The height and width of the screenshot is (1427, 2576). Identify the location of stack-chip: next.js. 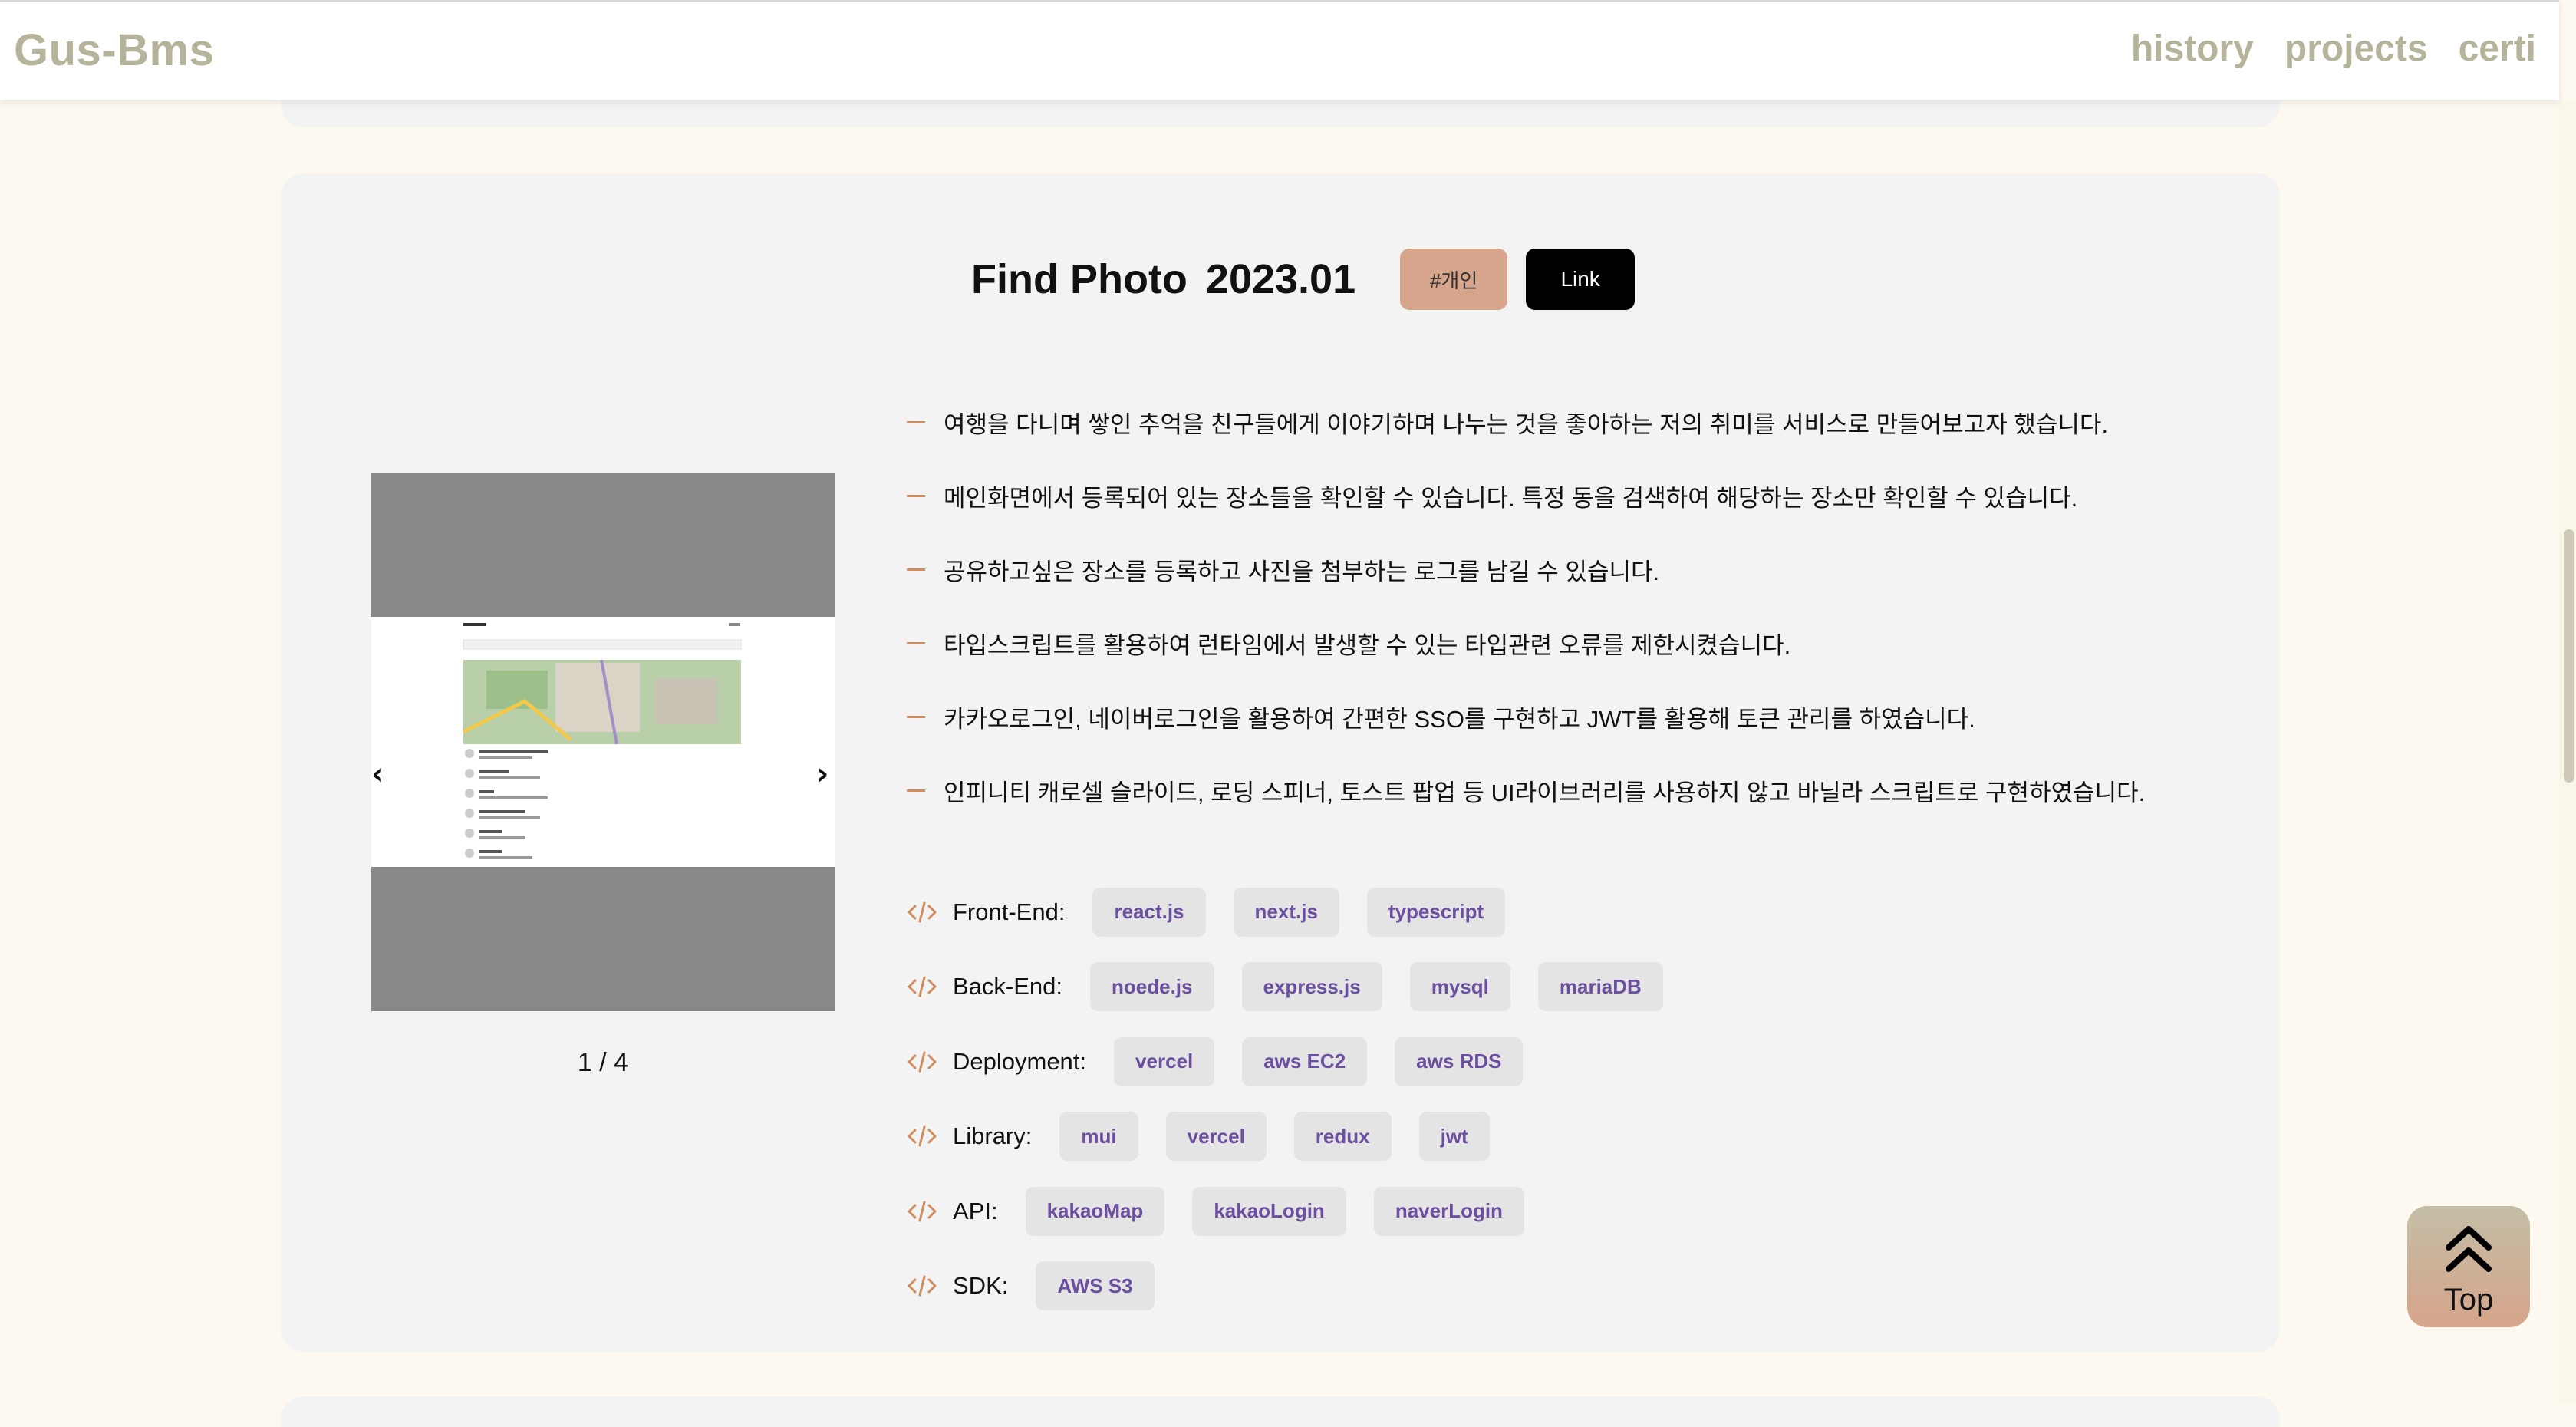
(1286, 912).